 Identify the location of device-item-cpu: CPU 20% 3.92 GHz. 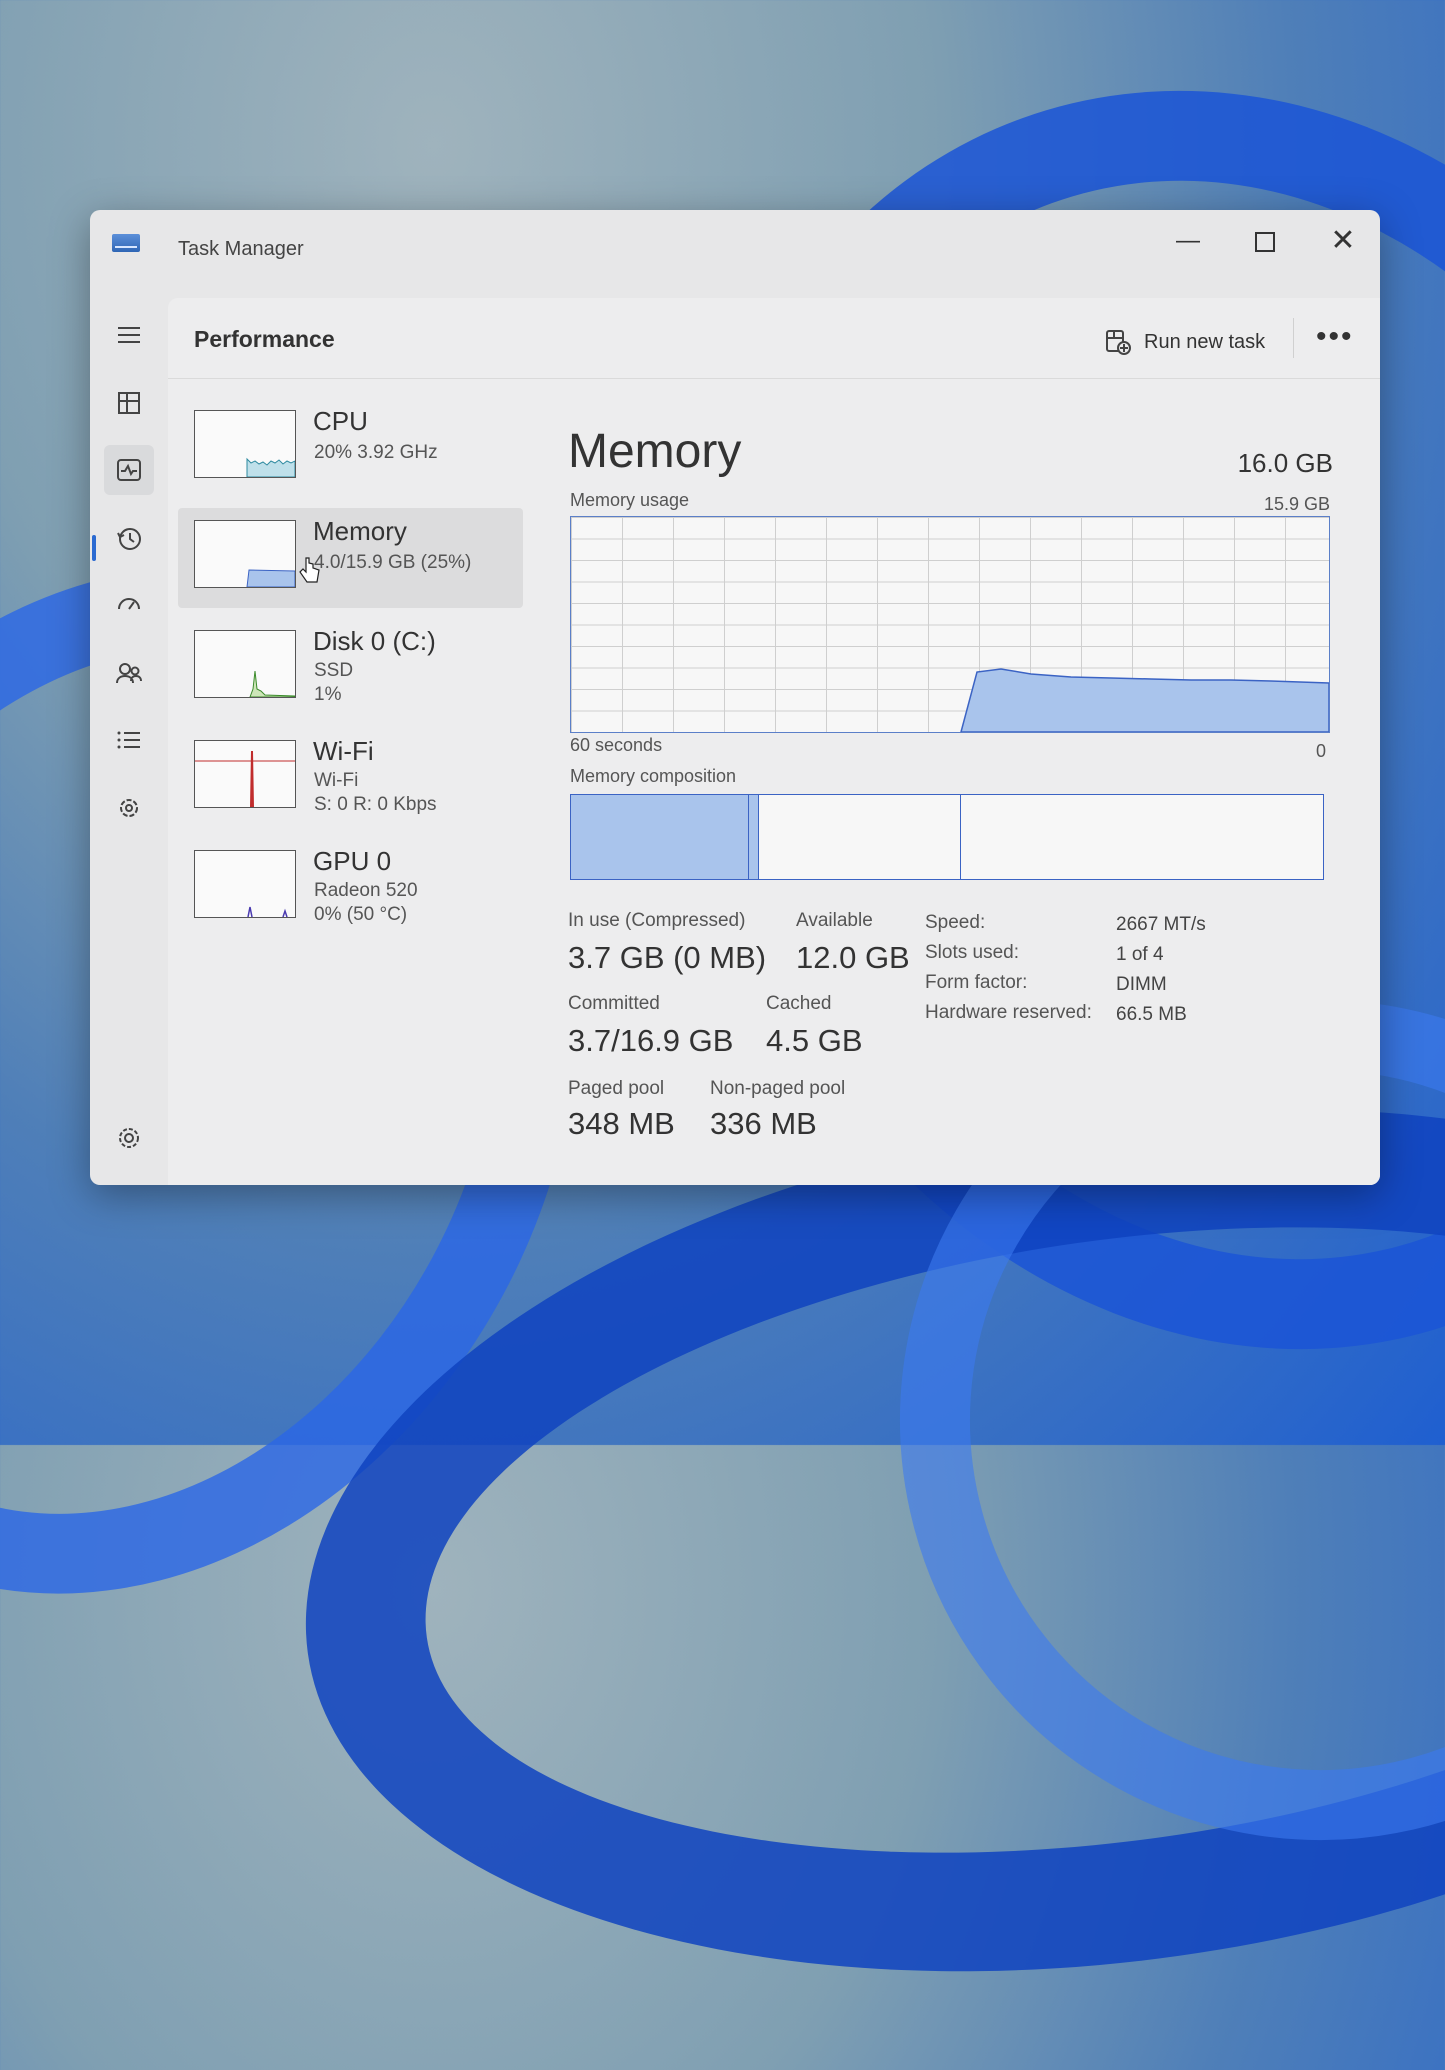
(350, 448).